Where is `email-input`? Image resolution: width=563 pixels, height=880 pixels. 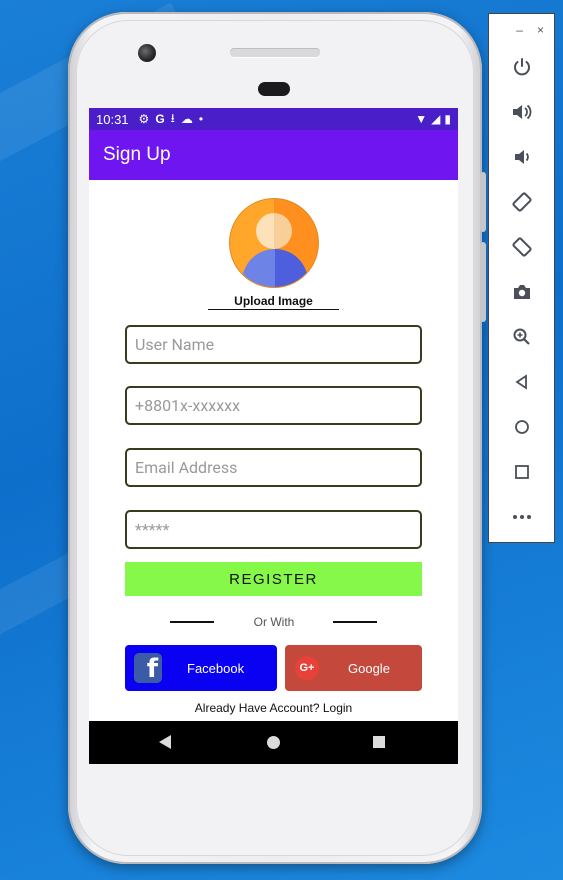 email-input is located at coordinates (273, 467).